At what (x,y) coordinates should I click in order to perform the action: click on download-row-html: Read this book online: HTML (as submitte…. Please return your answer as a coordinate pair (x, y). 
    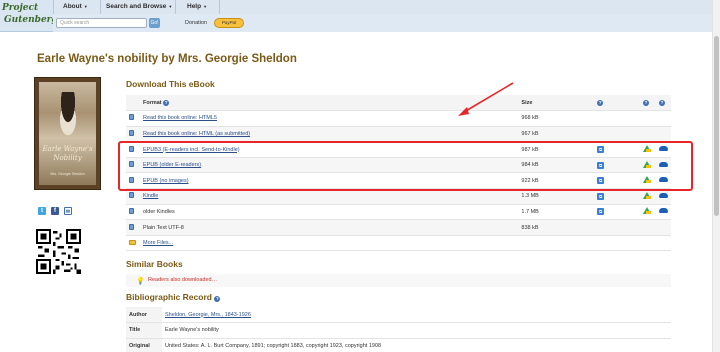
    Looking at the image, I should click on (398, 134).